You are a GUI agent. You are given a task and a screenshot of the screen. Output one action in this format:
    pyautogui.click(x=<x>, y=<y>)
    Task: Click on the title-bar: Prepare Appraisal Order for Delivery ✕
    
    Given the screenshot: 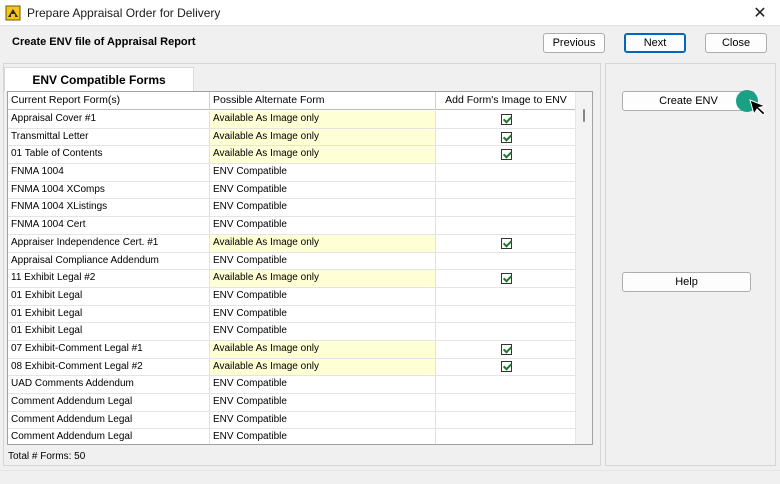 What is the action you would take?
    pyautogui.click(x=390, y=13)
    